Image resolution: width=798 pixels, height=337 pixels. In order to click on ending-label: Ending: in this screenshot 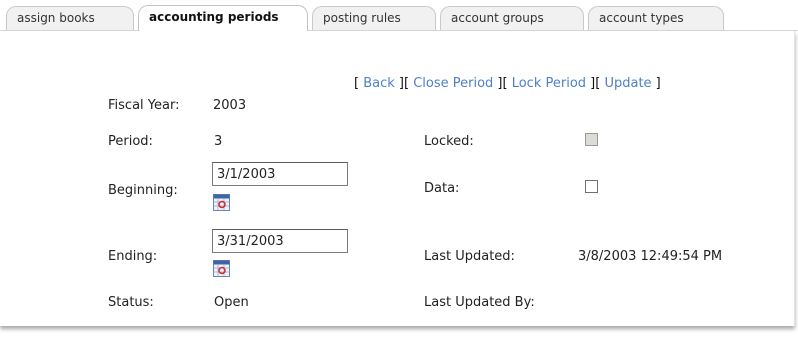, I will do `click(133, 256)`.